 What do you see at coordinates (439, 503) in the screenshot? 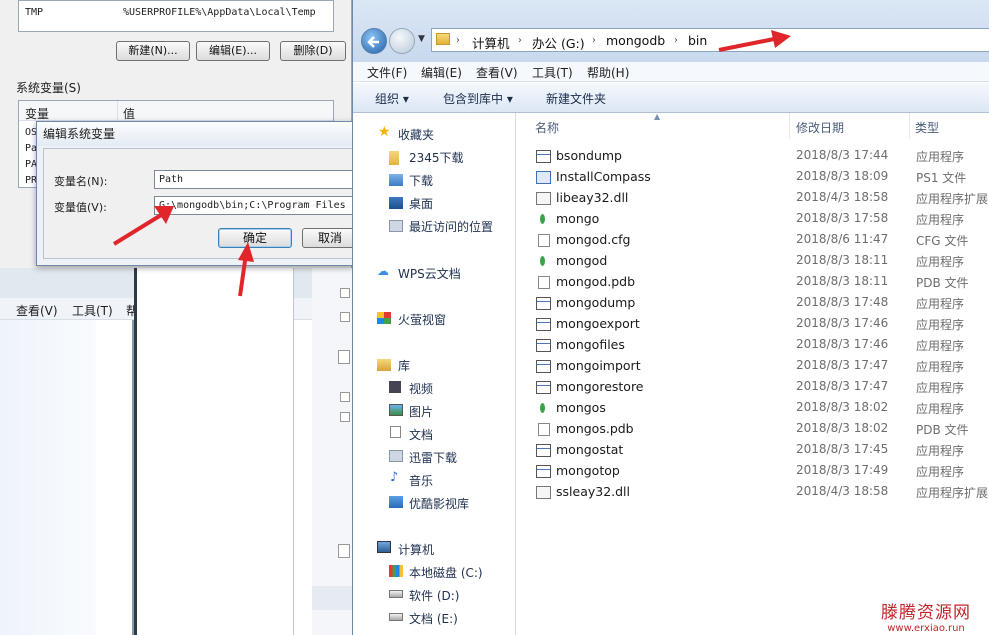
I see `nav-lib-item: 优酷影视库` at bounding box center [439, 503].